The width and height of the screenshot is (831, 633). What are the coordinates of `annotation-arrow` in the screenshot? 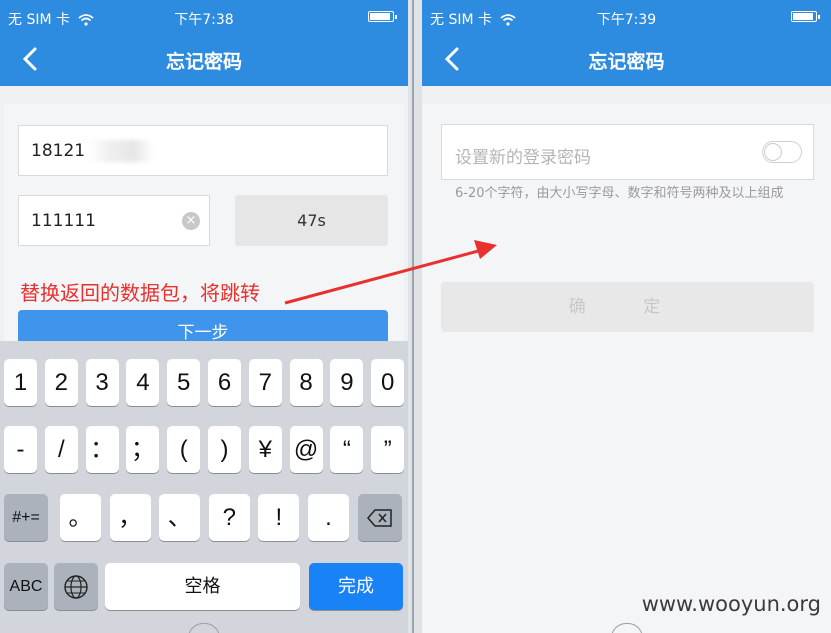 It's located at (390, 272).